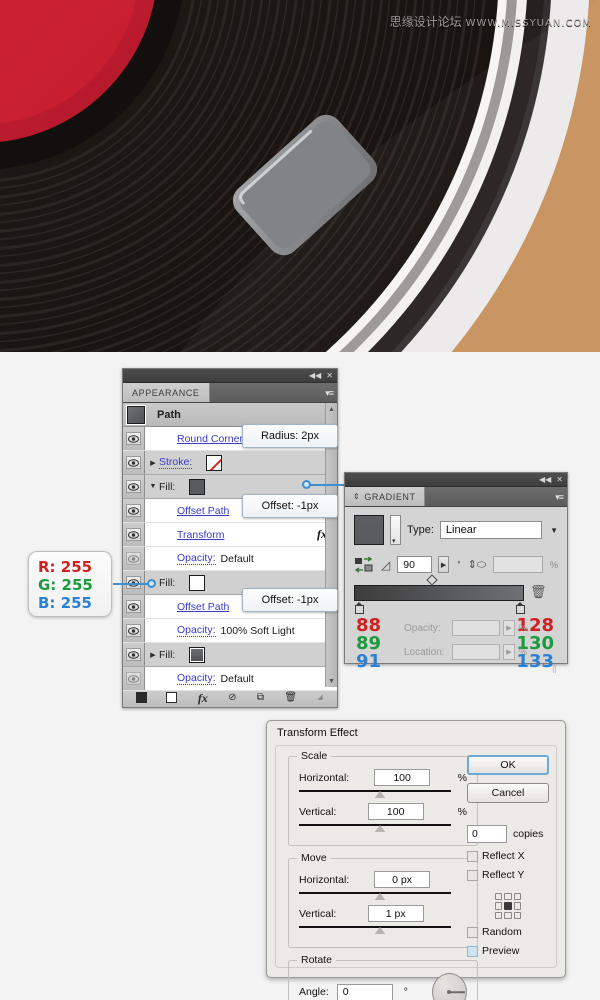 Image resolution: width=600 pixels, height=1000 pixels. What do you see at coordinates (196, 630) in the screenshot?
I see `row-label-opacity-2: Opacity:` at bounding box center [196, 630].